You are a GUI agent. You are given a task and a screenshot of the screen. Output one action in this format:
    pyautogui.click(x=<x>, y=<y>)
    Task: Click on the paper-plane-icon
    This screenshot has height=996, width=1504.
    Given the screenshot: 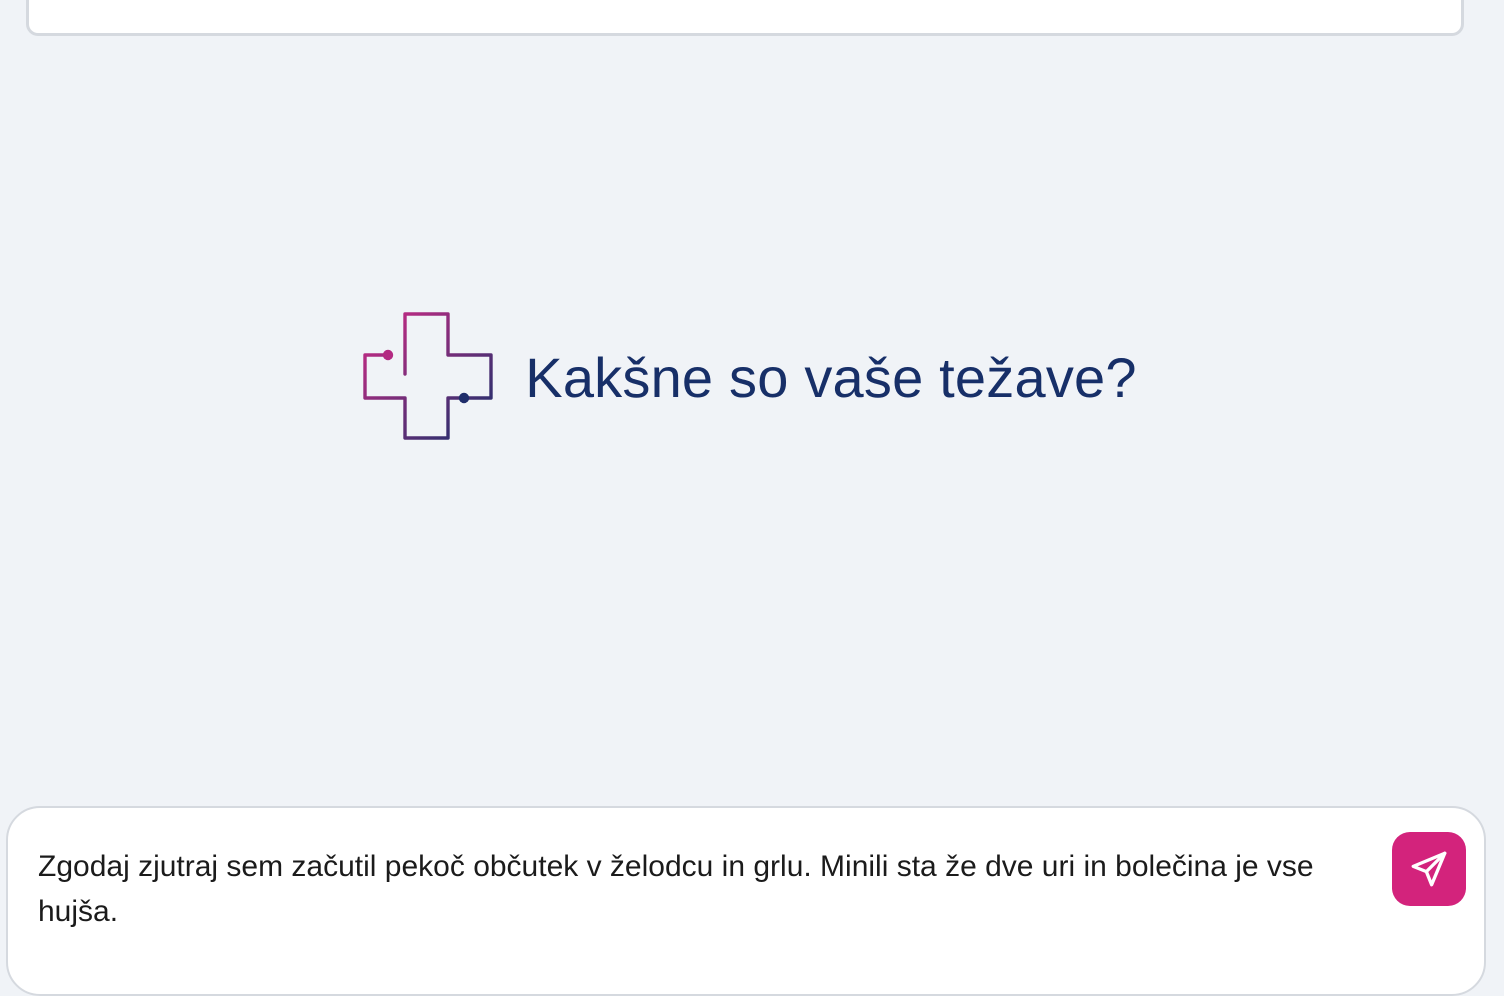 What is the action you would take?
    pyautogui.click(x=1429, y=869)
    